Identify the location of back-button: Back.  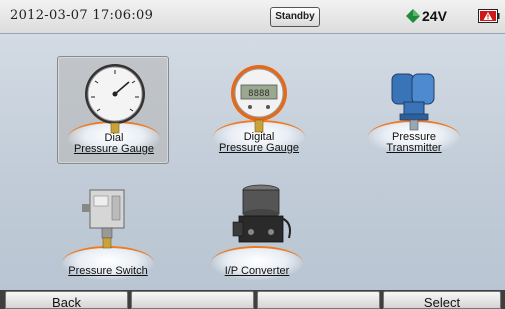
(66, 300).